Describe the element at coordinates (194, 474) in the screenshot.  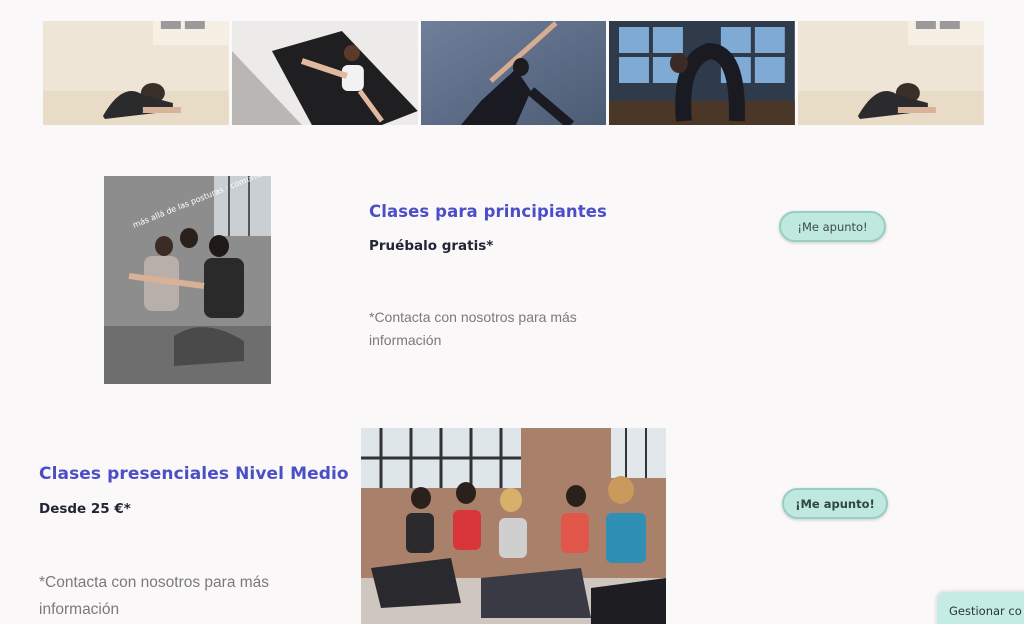
I see `intermediate-title: Clases presenciales Nivel Medio` at that location.